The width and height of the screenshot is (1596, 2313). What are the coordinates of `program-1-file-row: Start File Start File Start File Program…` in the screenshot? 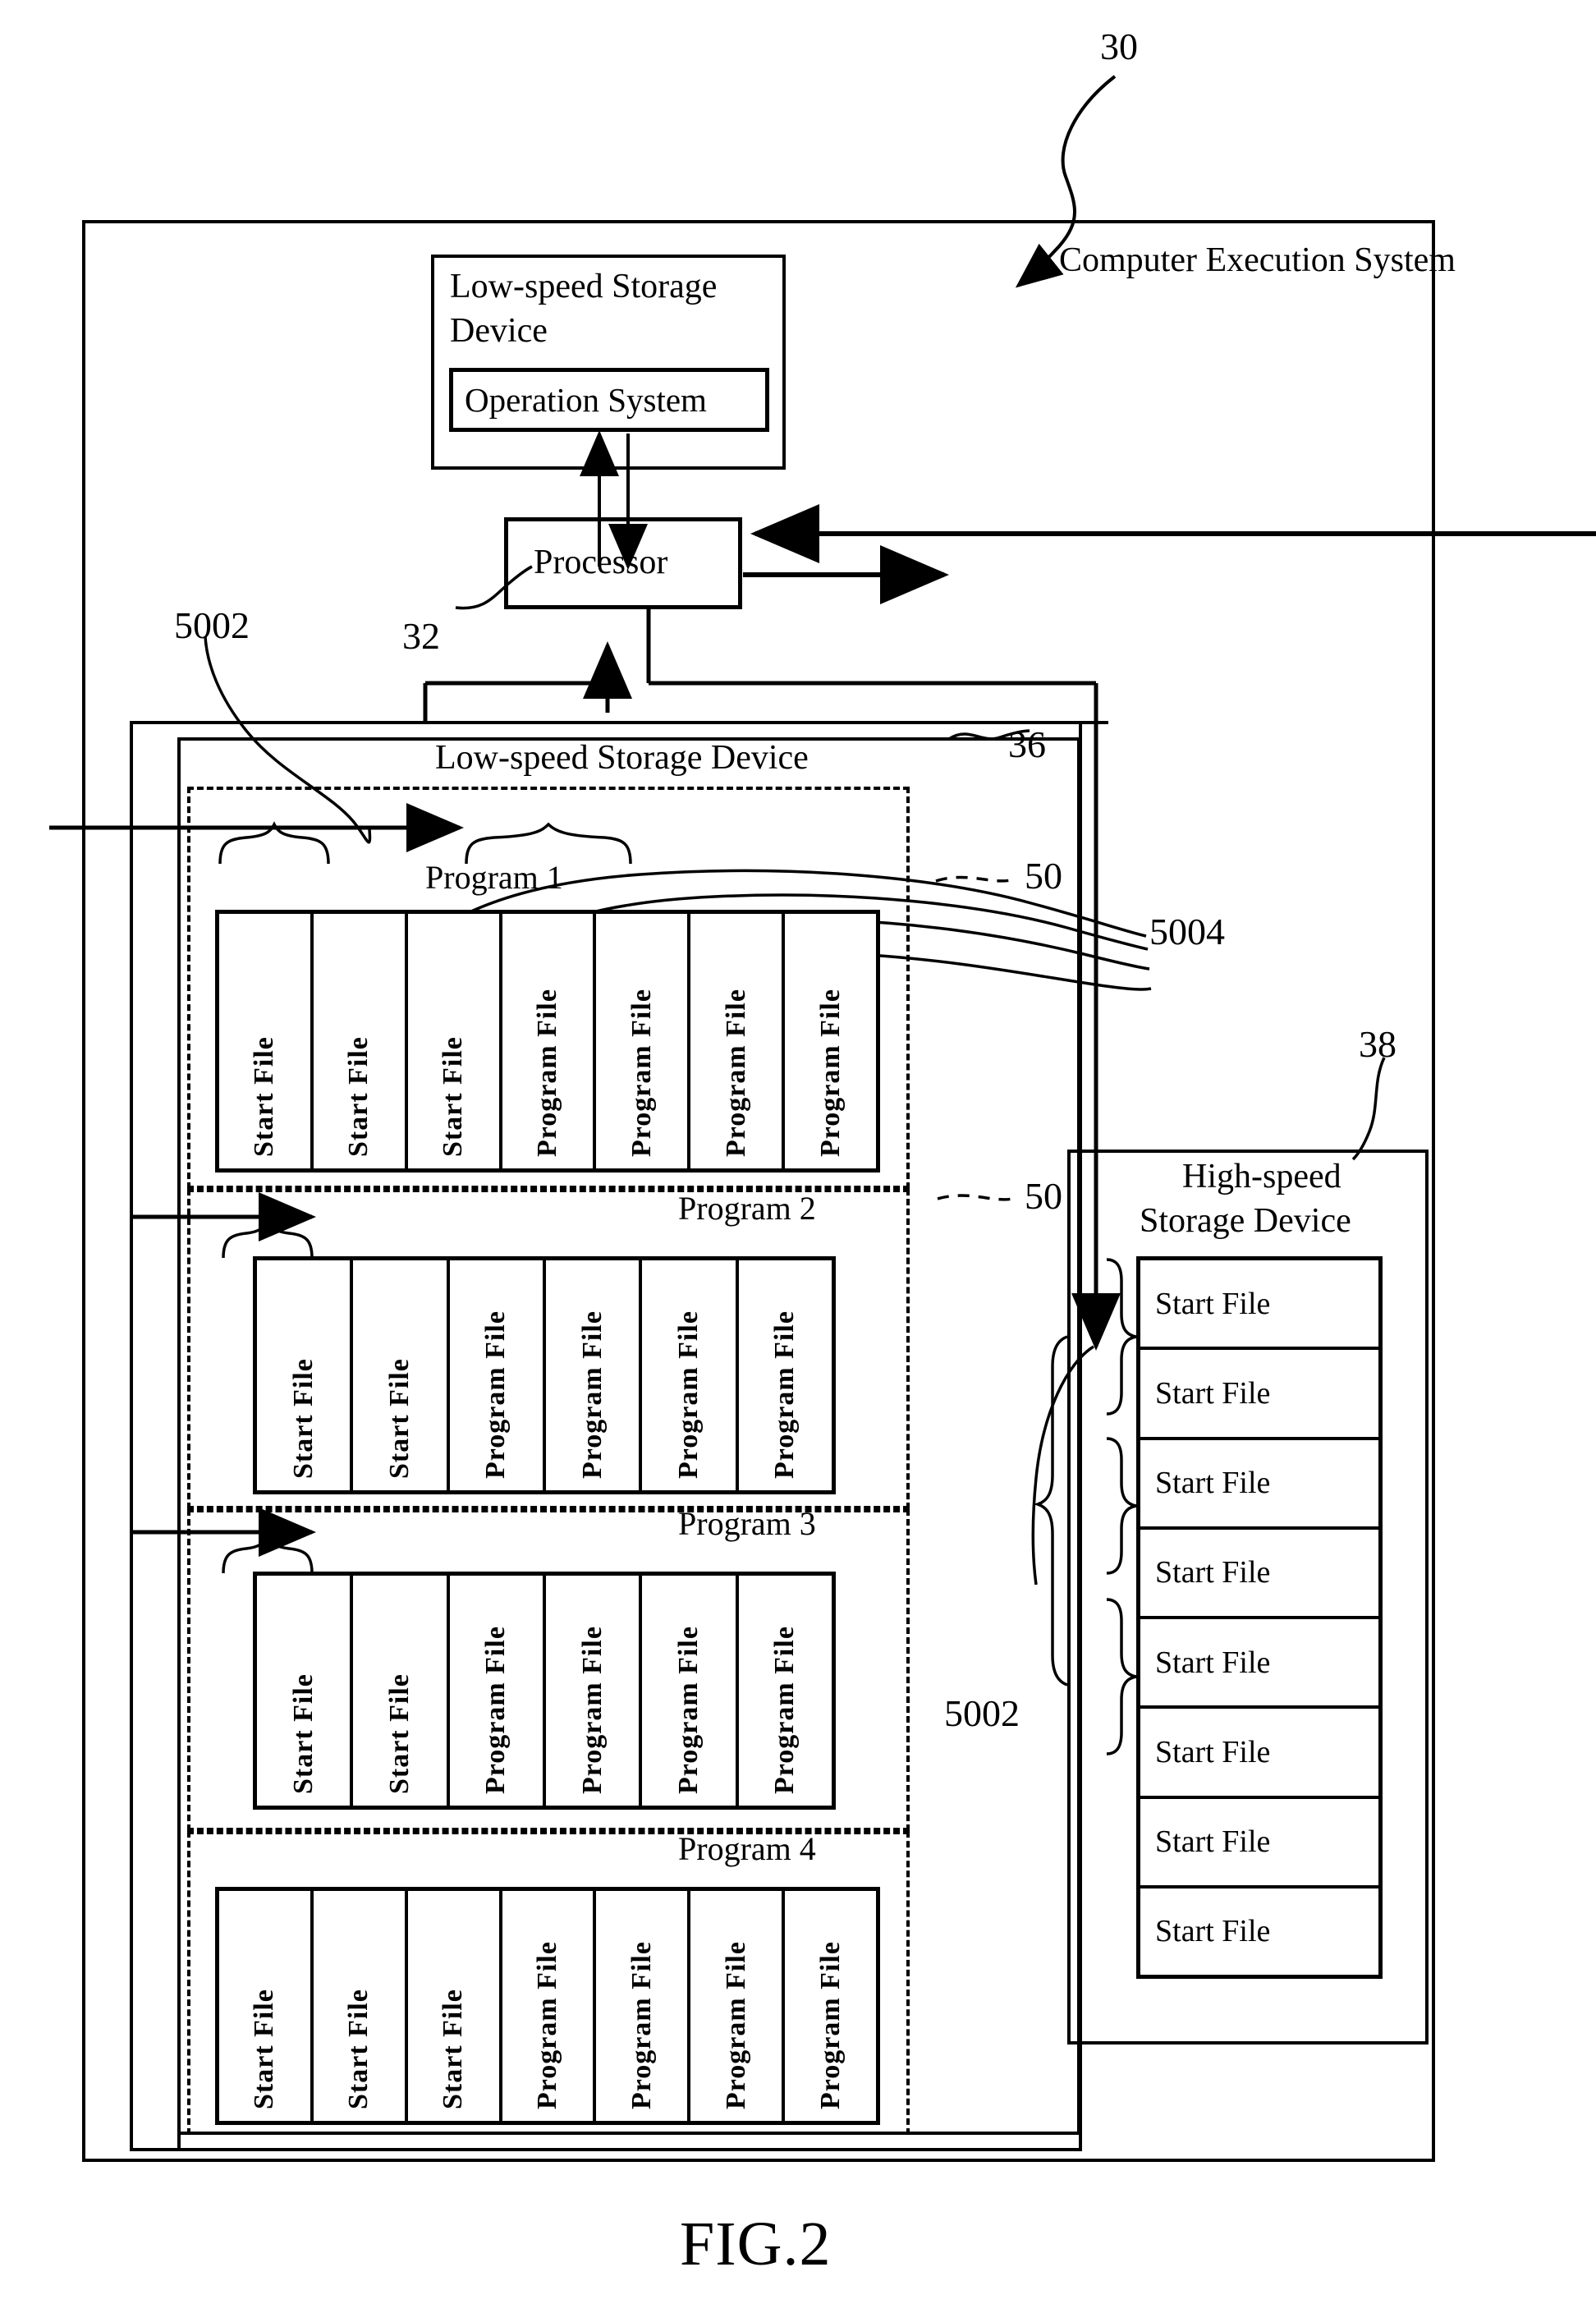 It's located at (547, 1041).